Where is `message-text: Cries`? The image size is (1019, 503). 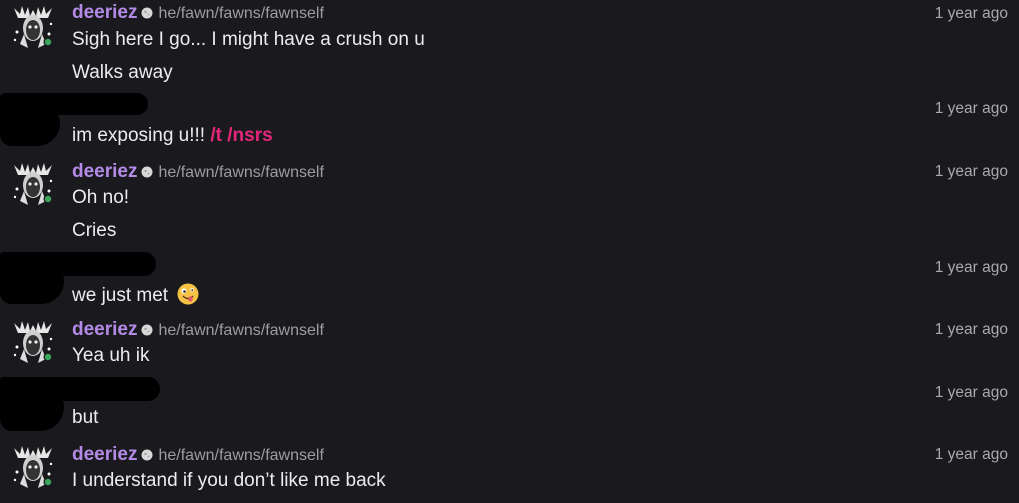
message-text: Cries is located at coordinates (94, 230).